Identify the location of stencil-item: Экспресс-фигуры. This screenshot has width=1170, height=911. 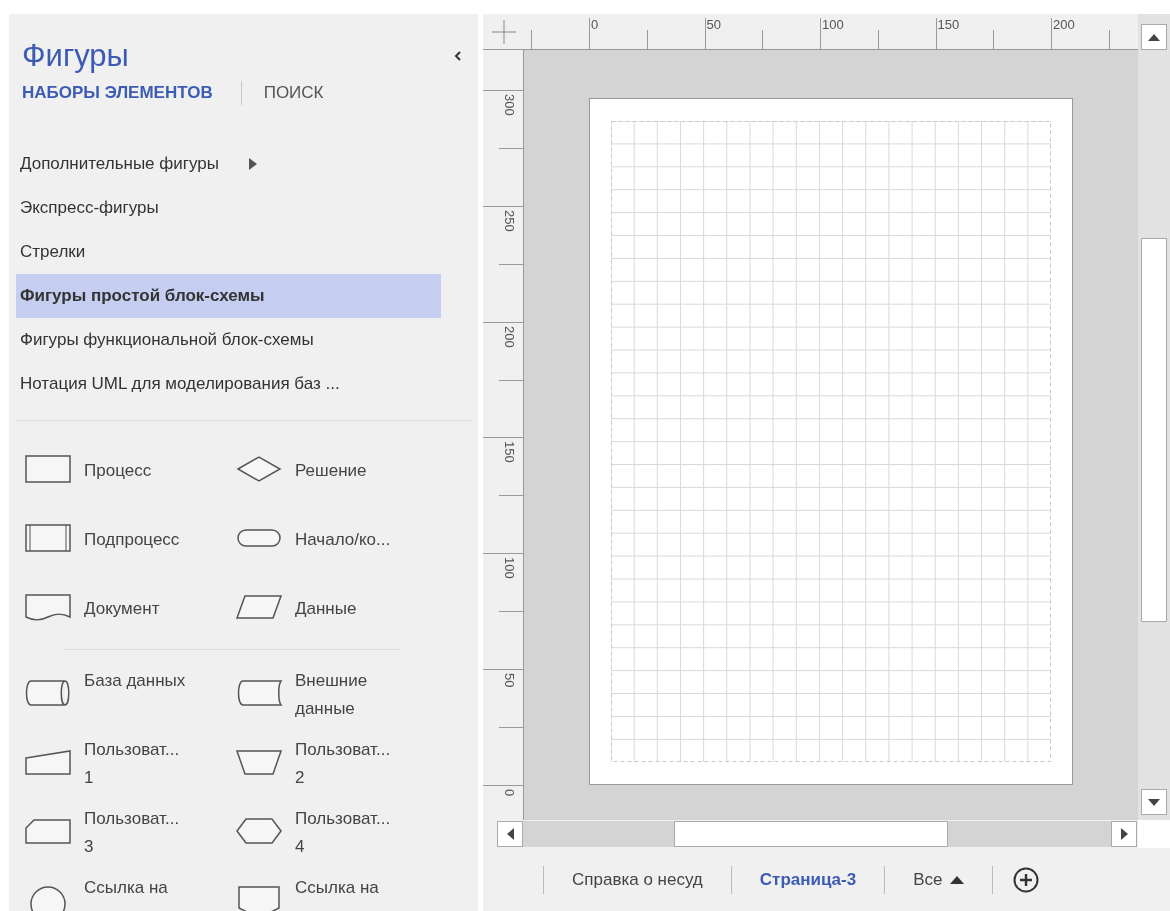
(228, 208).